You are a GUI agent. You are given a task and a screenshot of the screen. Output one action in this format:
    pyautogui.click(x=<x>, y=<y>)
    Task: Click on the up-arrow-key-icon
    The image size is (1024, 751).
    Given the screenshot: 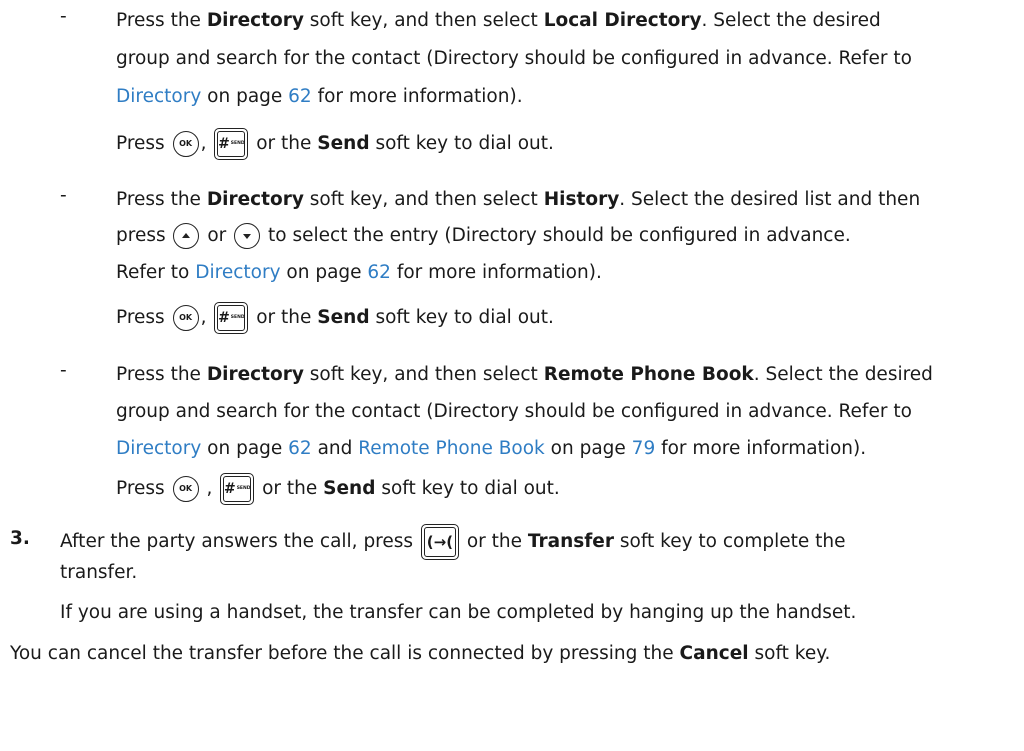 What is the action you would take?
    pyautogui.click(x=186, y=236)
    